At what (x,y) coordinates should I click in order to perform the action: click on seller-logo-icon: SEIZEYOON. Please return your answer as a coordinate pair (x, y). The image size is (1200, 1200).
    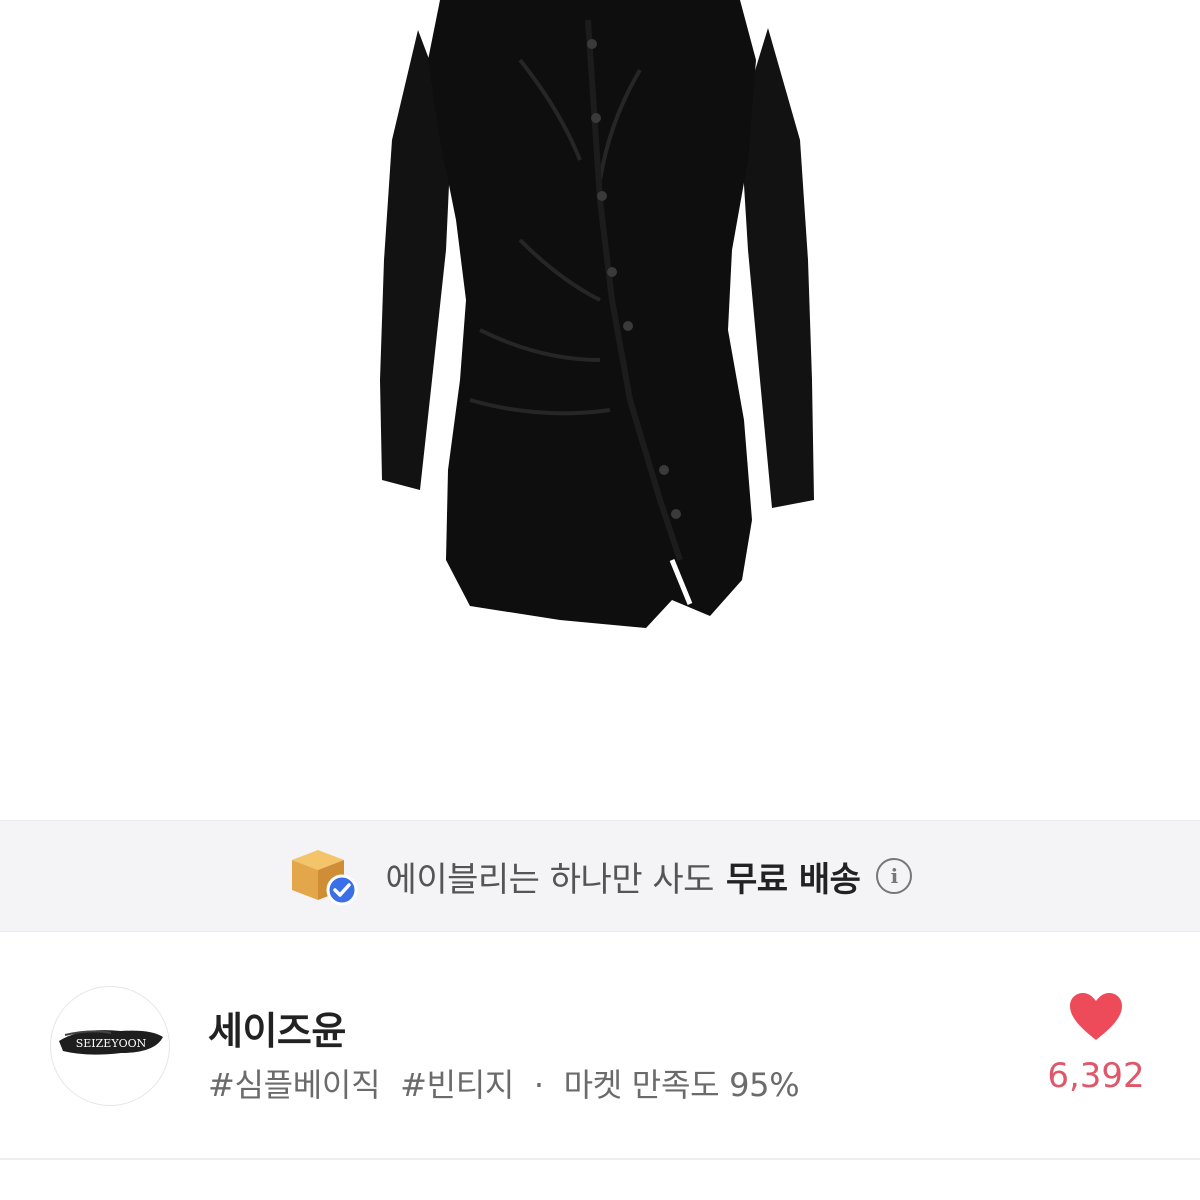
    Looking at the image, I should click on (111, 1042).